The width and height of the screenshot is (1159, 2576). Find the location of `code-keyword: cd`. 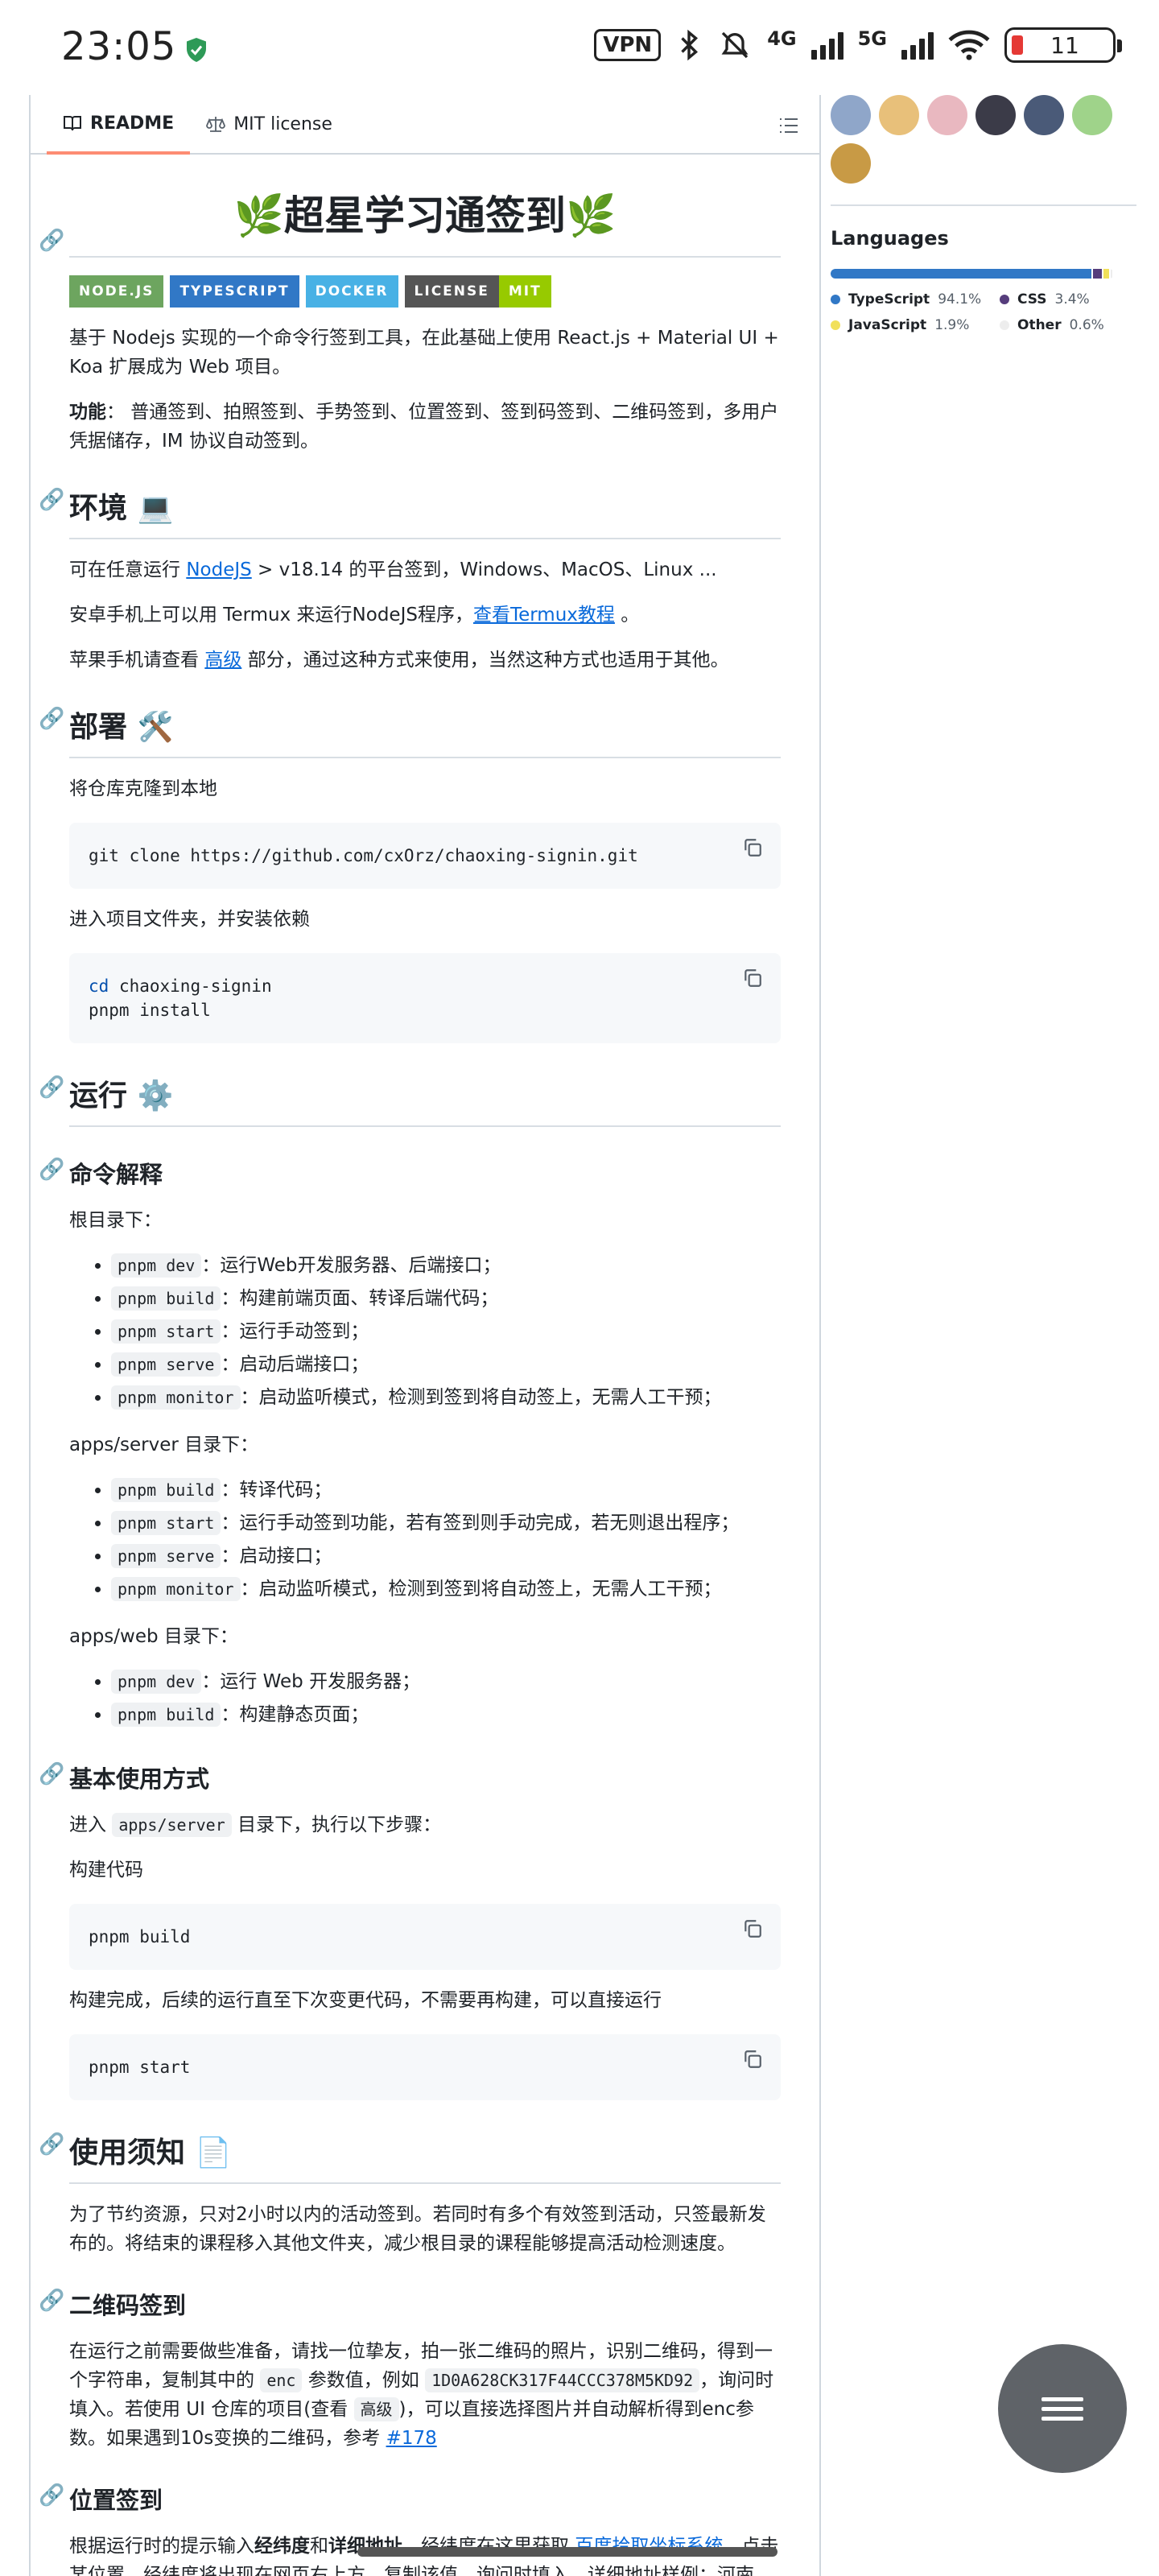

code-keyword: cd is located at coordinates (99, 986).